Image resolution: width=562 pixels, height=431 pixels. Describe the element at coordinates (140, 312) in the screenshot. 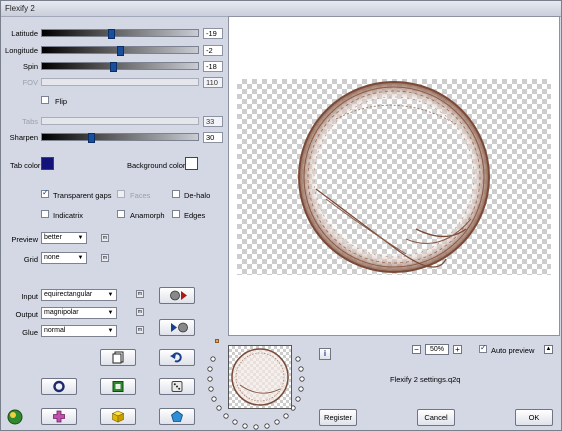

I see `output-menu-icon: m` at that location.